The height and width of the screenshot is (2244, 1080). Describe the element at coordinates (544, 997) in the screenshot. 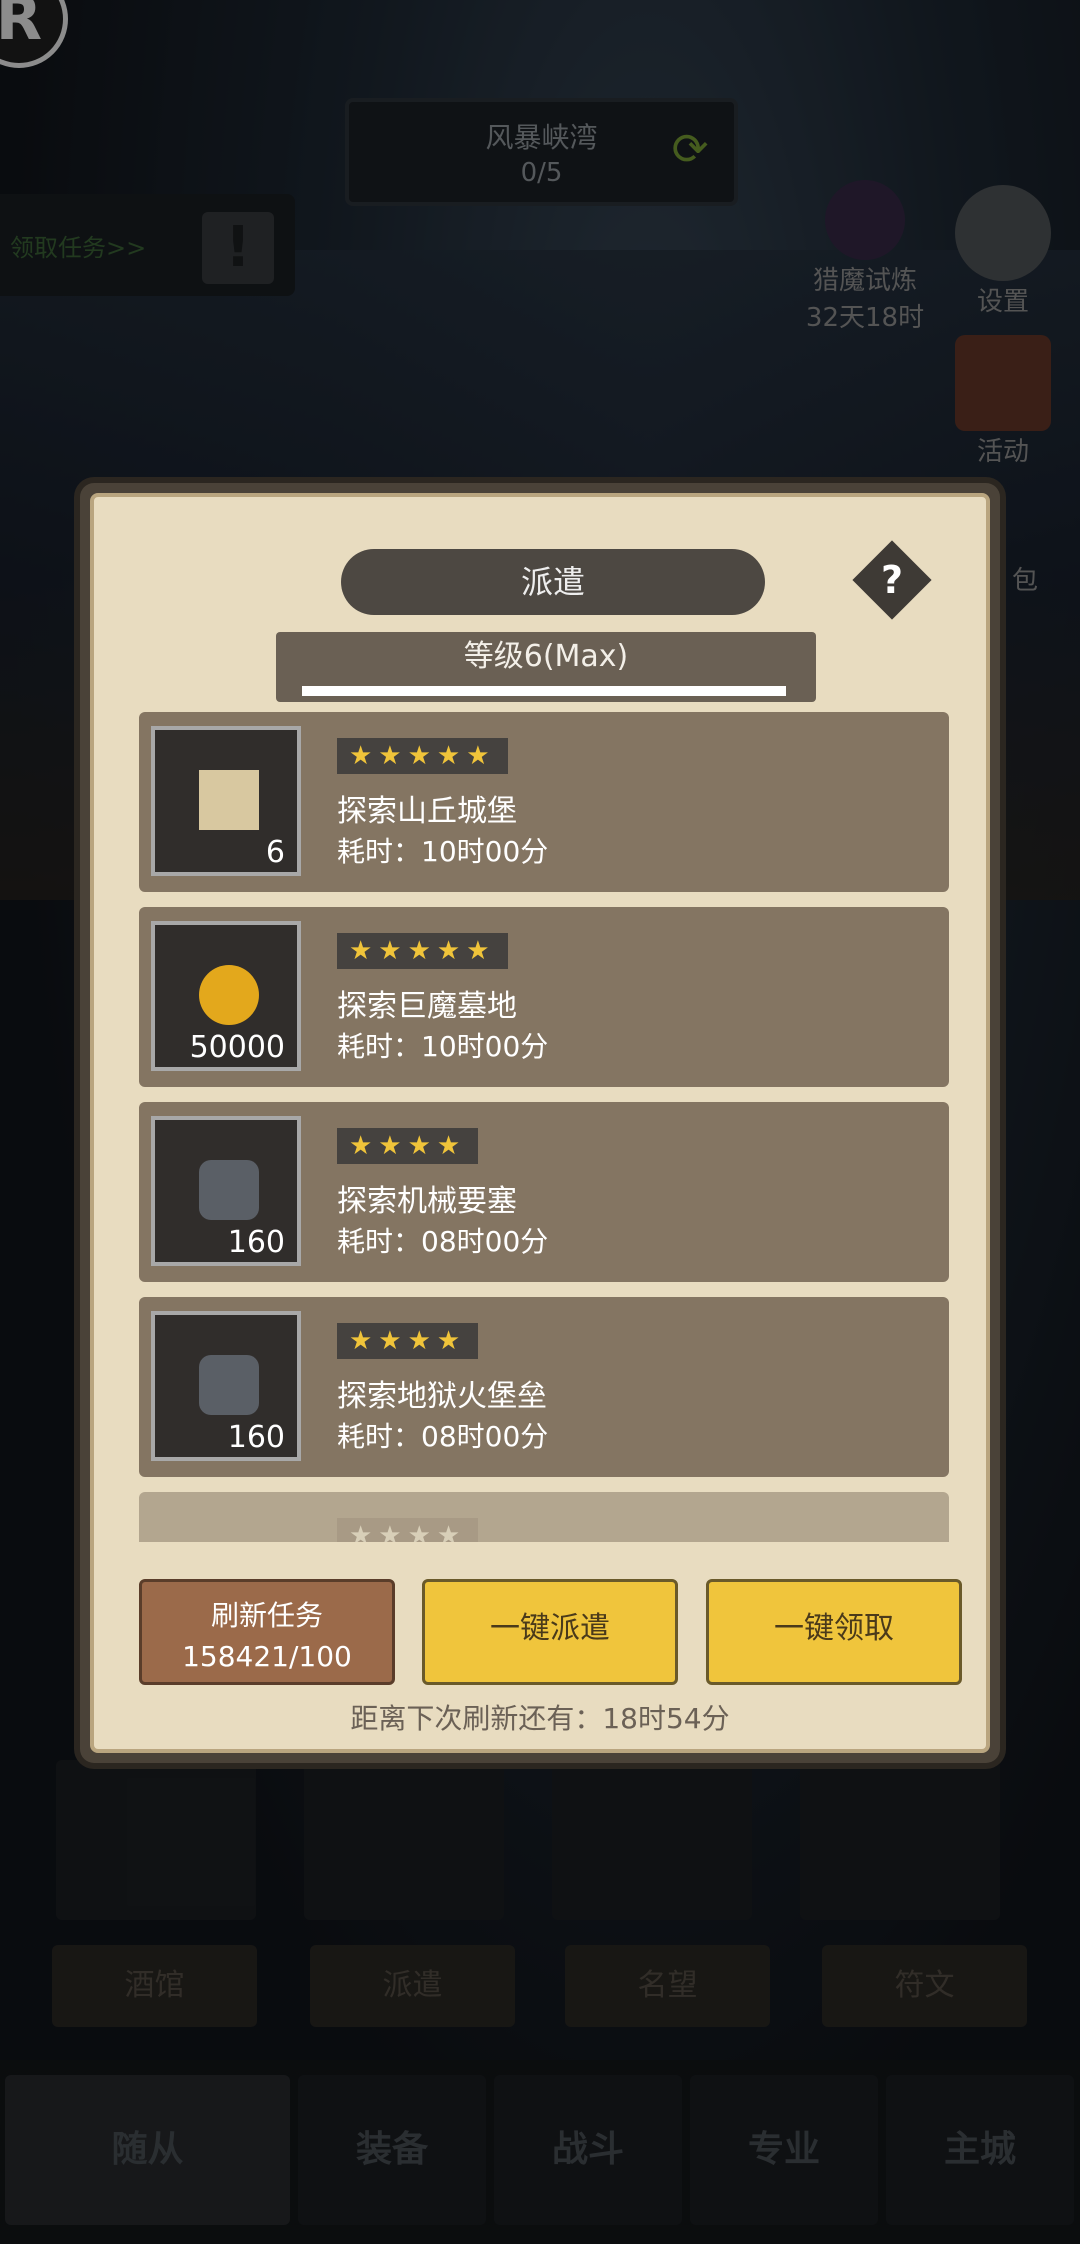

I see `mission-row: 50000 ★★★★★ 探索巨魔墓地 耗时：10时00分` at that location.